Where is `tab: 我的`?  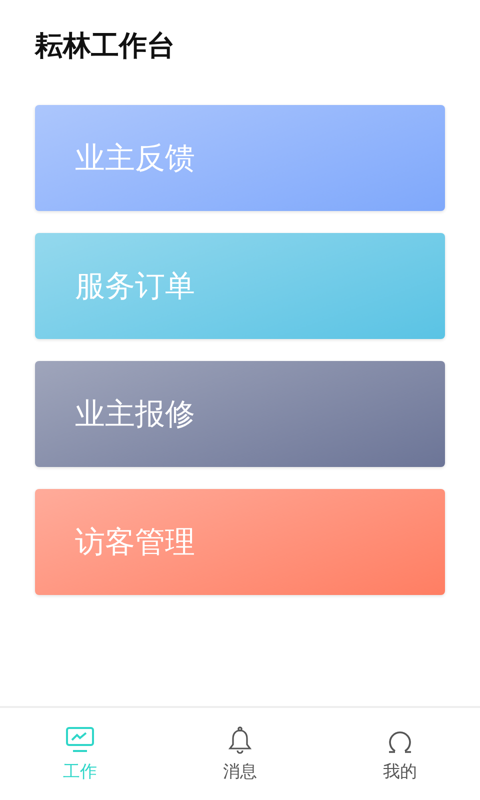
tab: 我的 is located at coordinates (400, 754).